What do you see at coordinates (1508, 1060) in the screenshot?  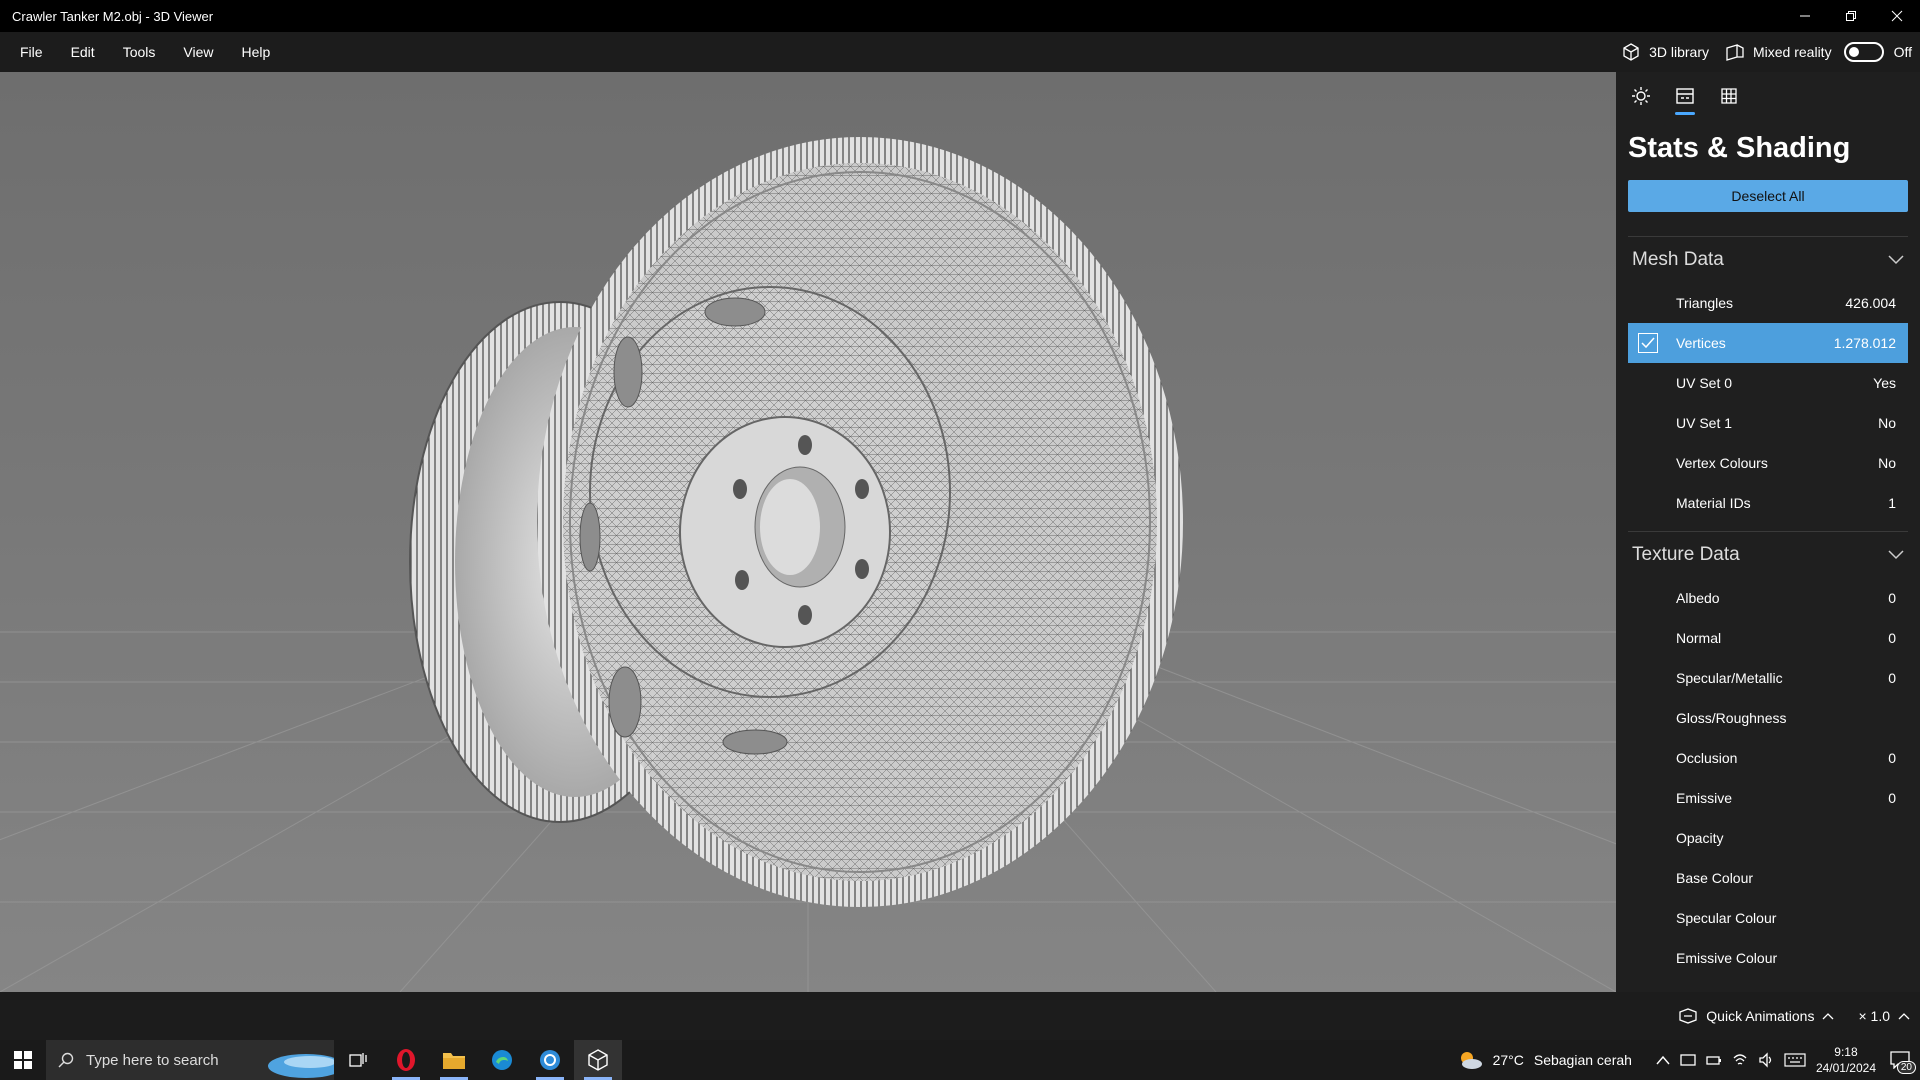 I see `weather-temp: 27°C` at bounding box center [1508, 1060].